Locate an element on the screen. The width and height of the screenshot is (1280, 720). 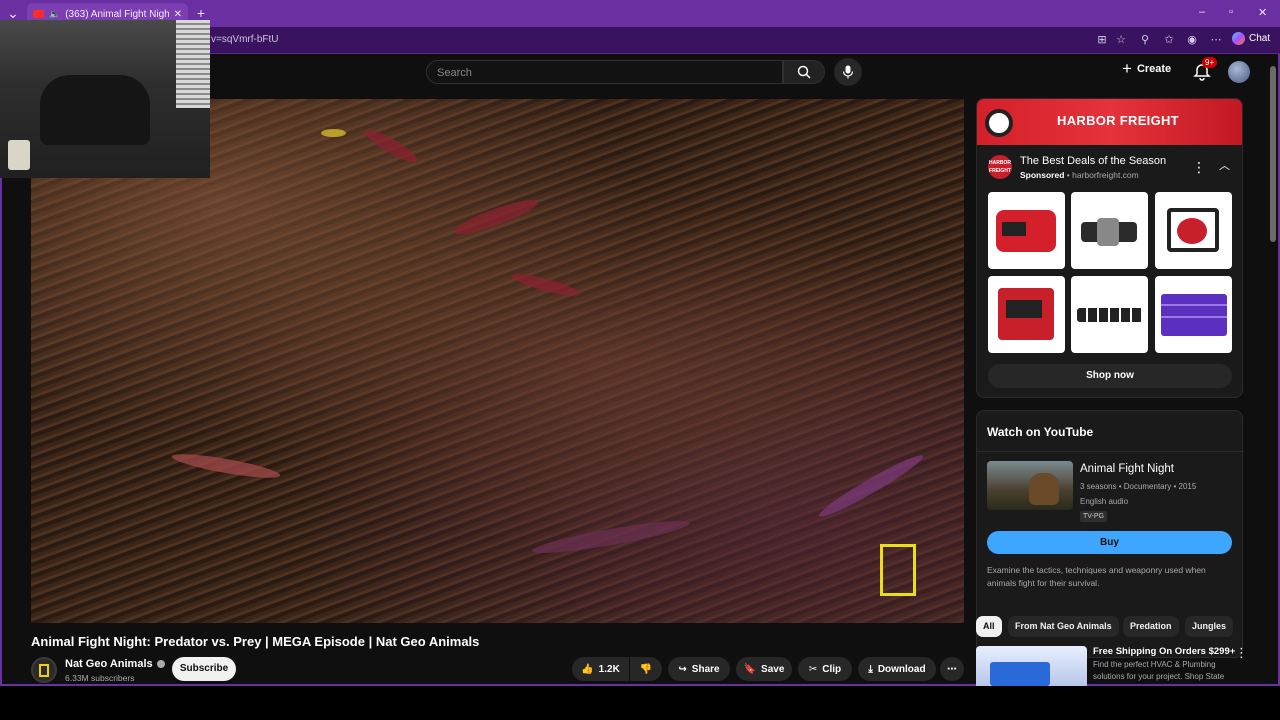
ad-banner: HARBOR FREIGHT is located at coordinates (1109, 122).